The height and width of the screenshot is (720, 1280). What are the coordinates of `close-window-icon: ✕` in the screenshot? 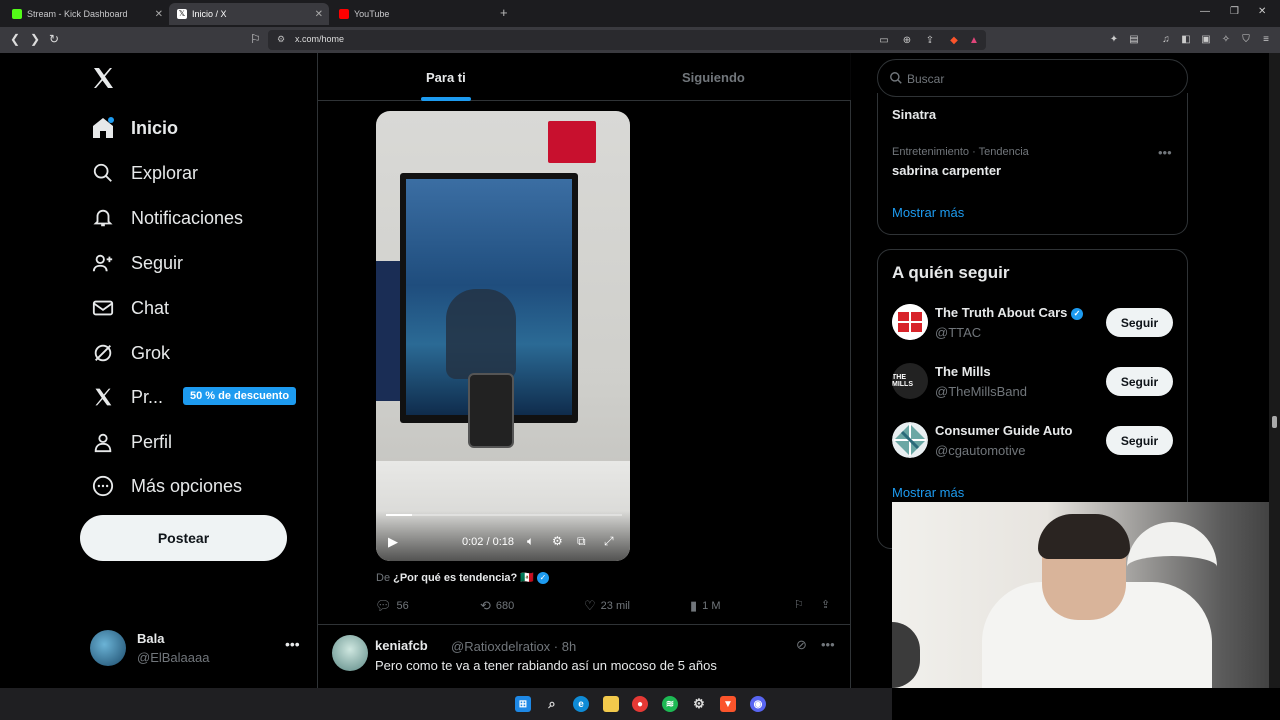 It's located at (1262, 11).